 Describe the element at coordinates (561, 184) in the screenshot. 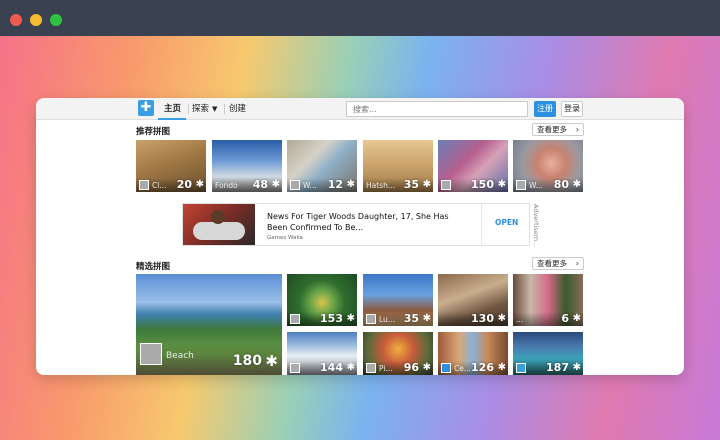

I see `tile-piece-count: 80` at that location.